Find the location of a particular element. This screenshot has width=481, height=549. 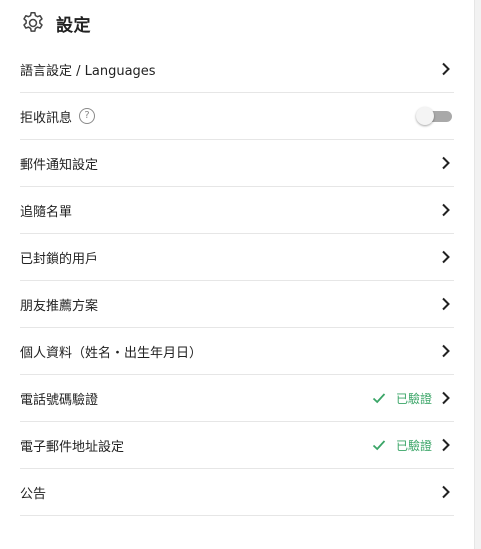

settings-item-label: 已封鎖的用戶 is located at coordinates (59, 259).